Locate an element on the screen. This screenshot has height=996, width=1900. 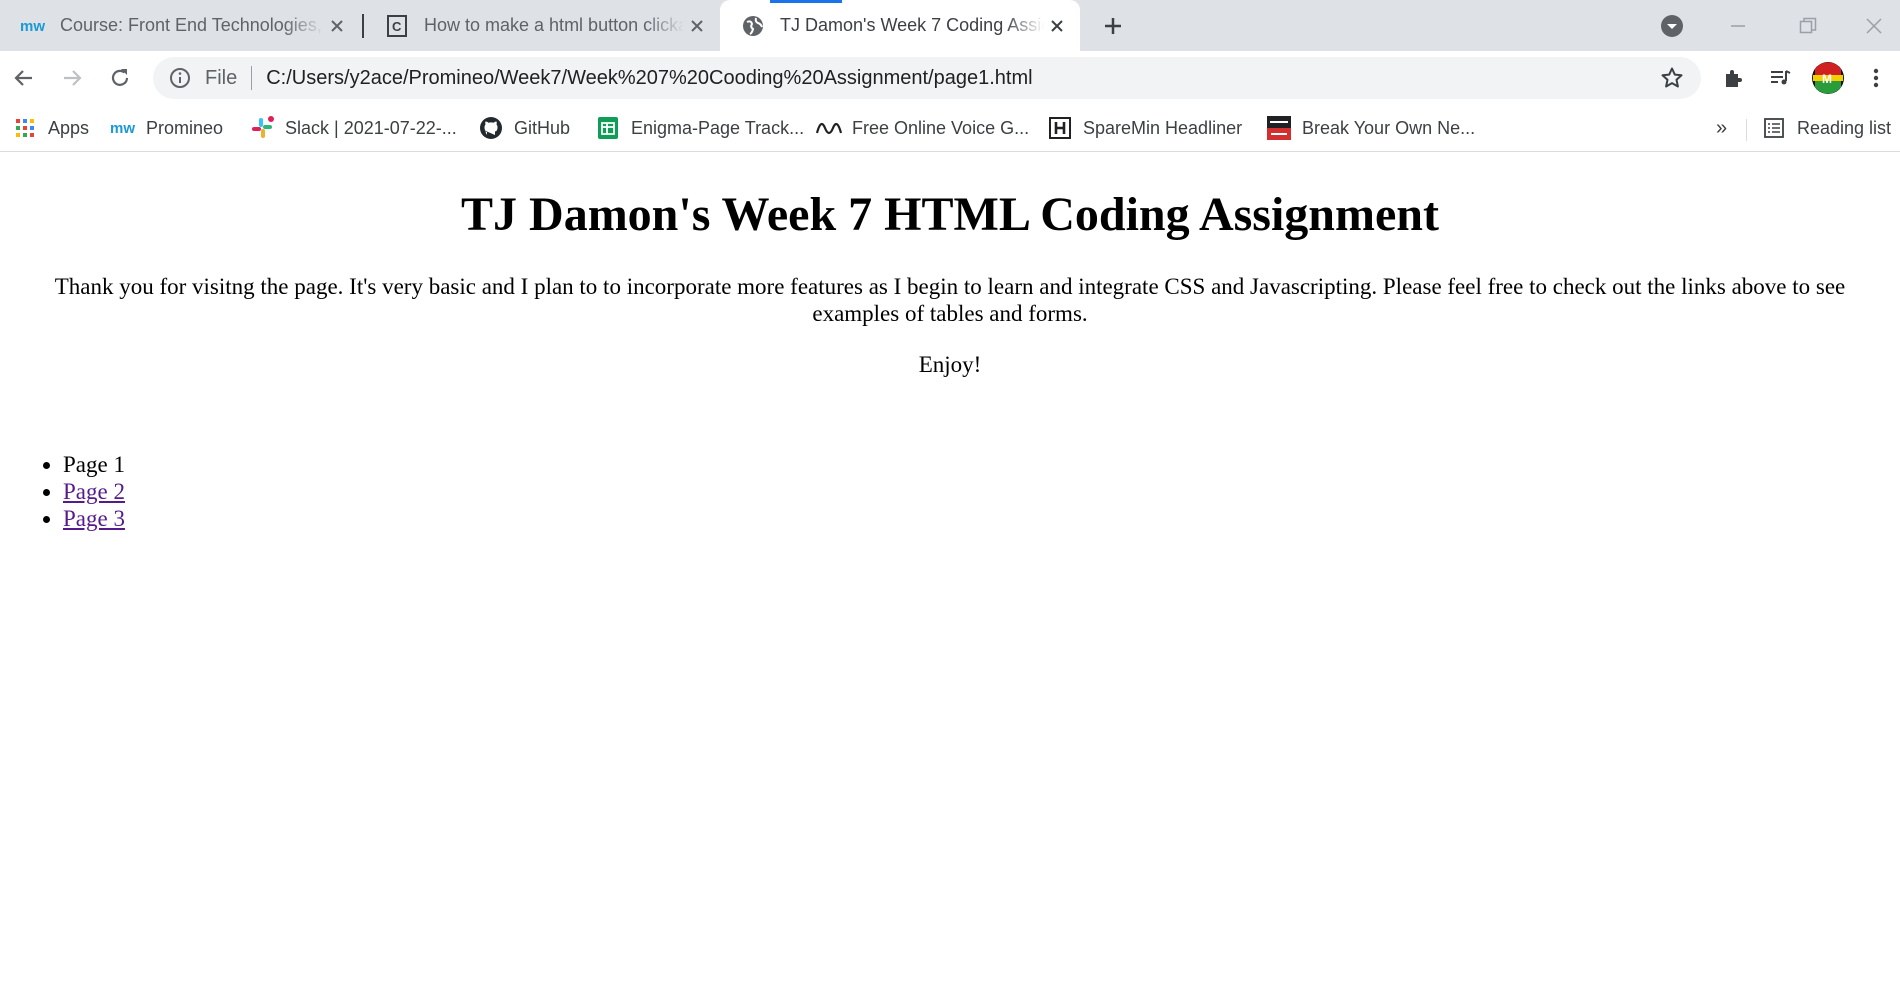
list-item-page-3: Page 3 is located at coordinates (94, 518).